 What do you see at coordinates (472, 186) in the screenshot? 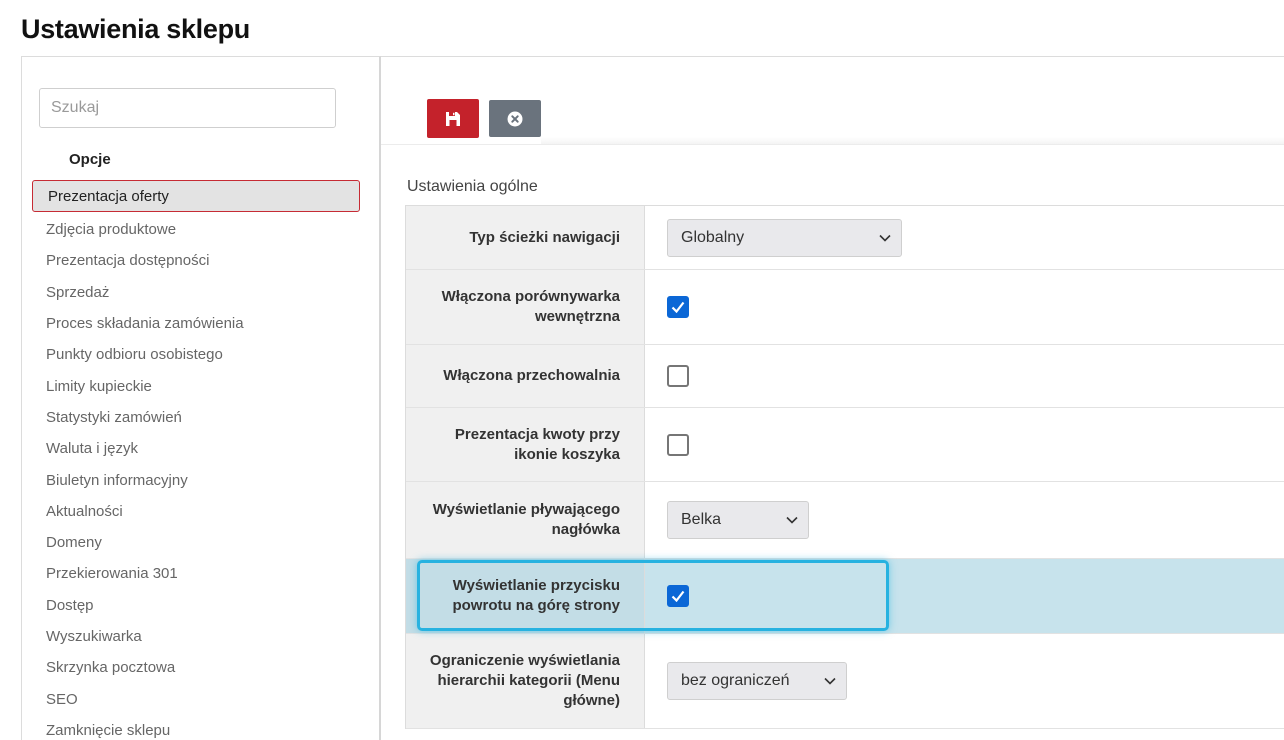
I see `section-title: Ustawienia ogólne` at bounding box center [472, 186].